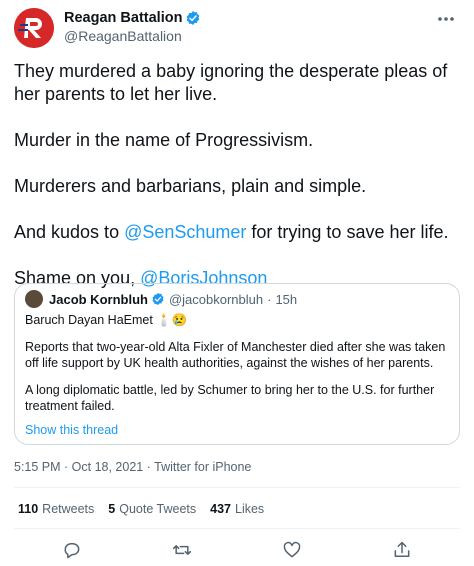  What do you see at coordinates (112, 509) in the screenshot?
I see `quotes-count: 5` at bounding box center [112, 509].